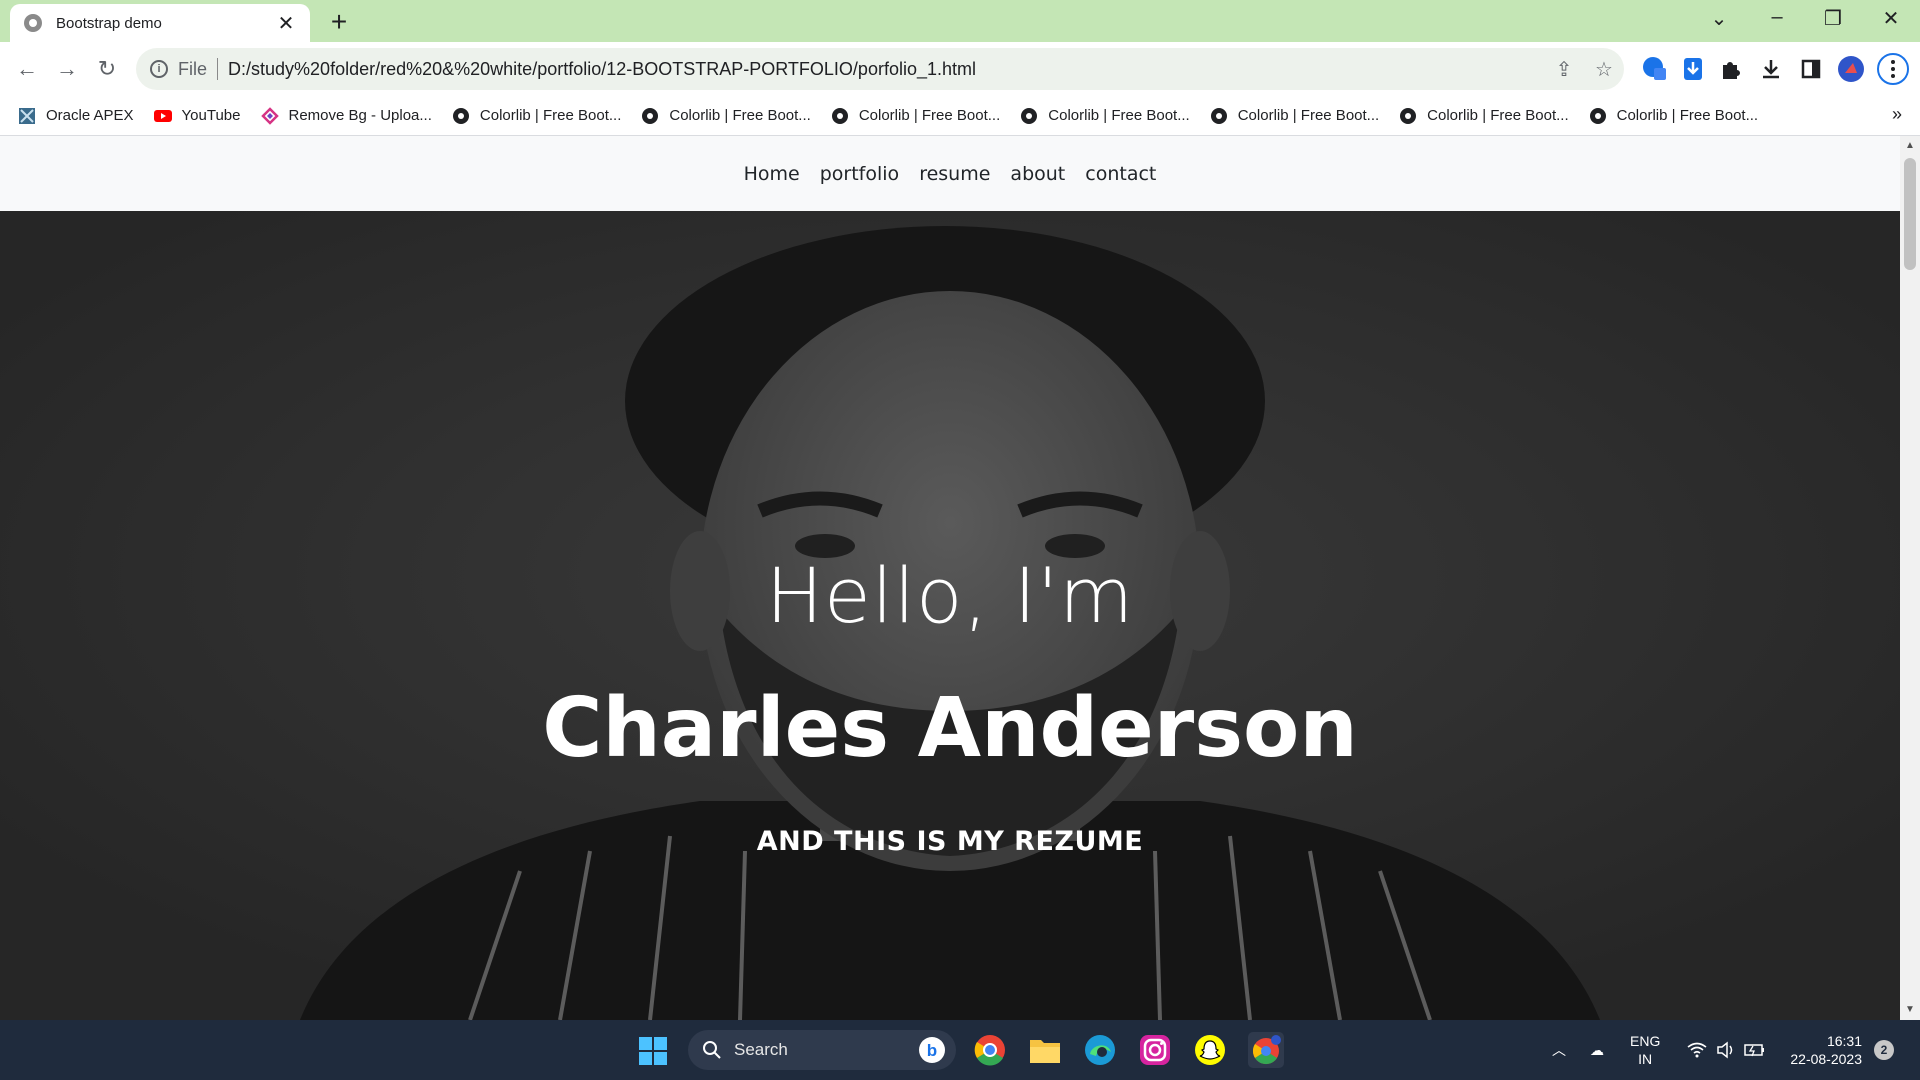  I want to click on bookmark-label: YouTube, so click(211, 115).